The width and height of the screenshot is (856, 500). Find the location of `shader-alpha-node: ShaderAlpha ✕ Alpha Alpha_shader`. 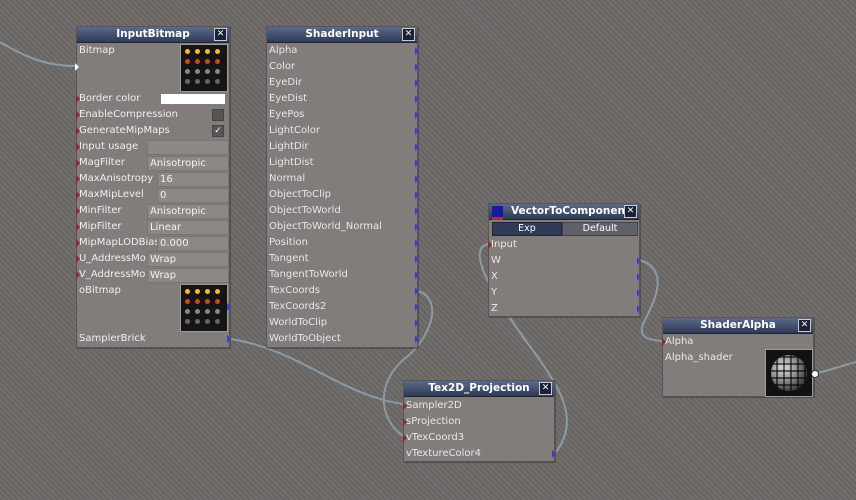

shader-alpha-node: ShaderAlpha ✕ Alpha Alpha_shader is located at coordinates (740, 357).